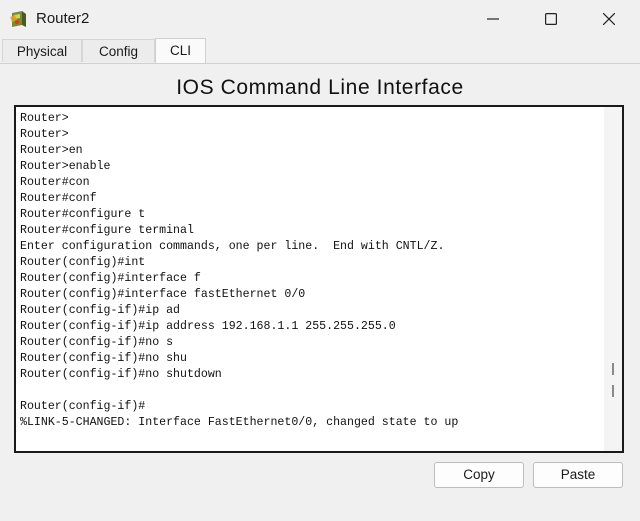 The height and width of the screenshot is (521, 640). Describe the element at coordinates (65, 166) in the screenshot. I see `terminal-line: Router>enable` at that location.